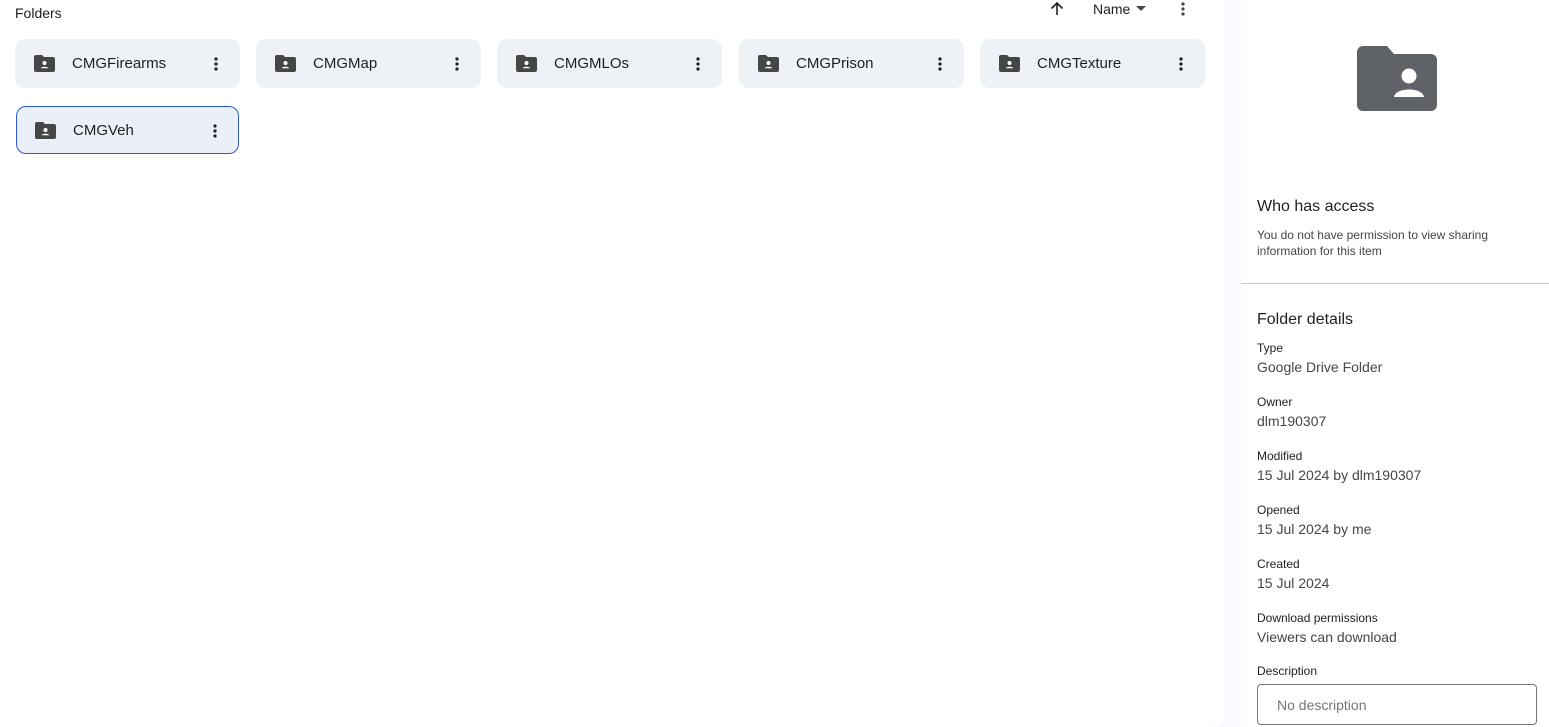 Image resolution: width=1549 pixels, height=727 pixels. What do you see at coordinates (1292, 421) in the screenshot?
I see `property-value: dlm190307` at bounding box center [1292, 421].